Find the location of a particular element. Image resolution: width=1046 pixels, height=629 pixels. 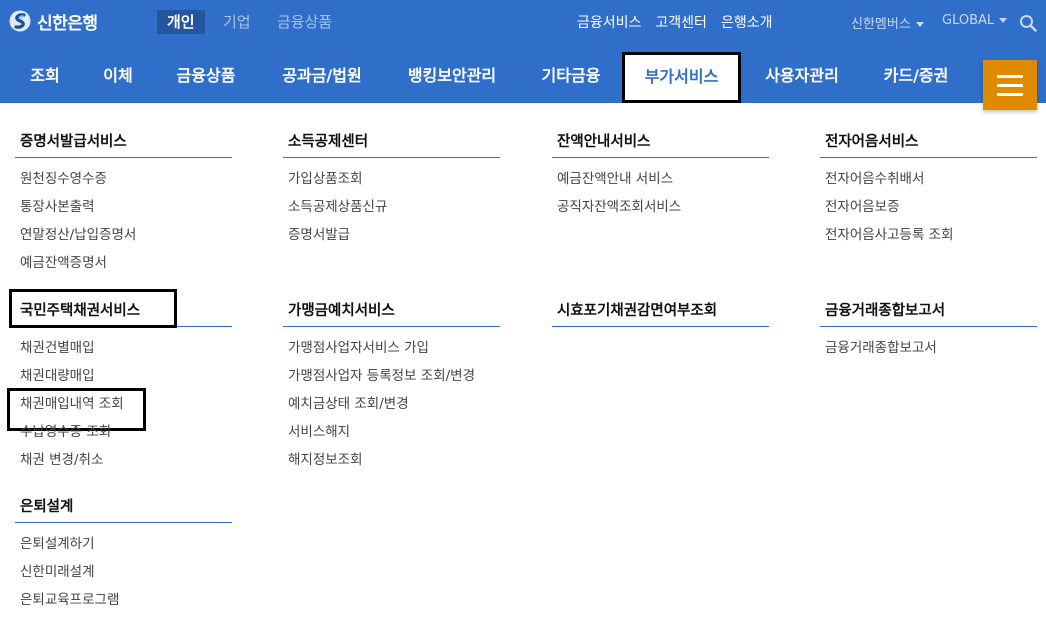

top-link-customer-center: 고객센터 is located at coordinates (681, 23).